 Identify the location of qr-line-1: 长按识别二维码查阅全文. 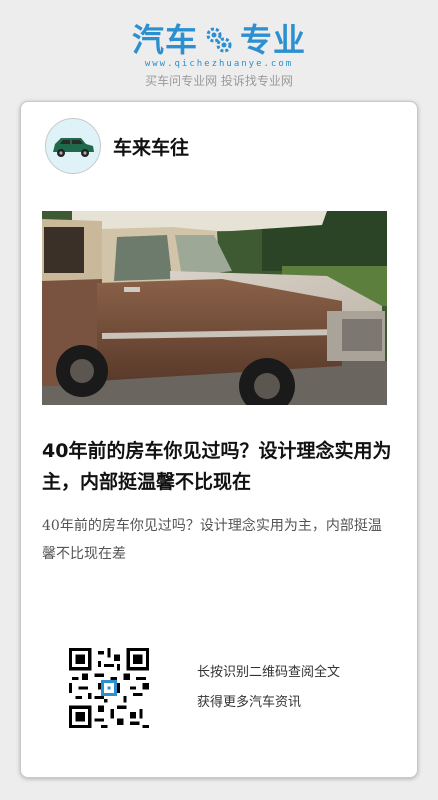
(269, 672).